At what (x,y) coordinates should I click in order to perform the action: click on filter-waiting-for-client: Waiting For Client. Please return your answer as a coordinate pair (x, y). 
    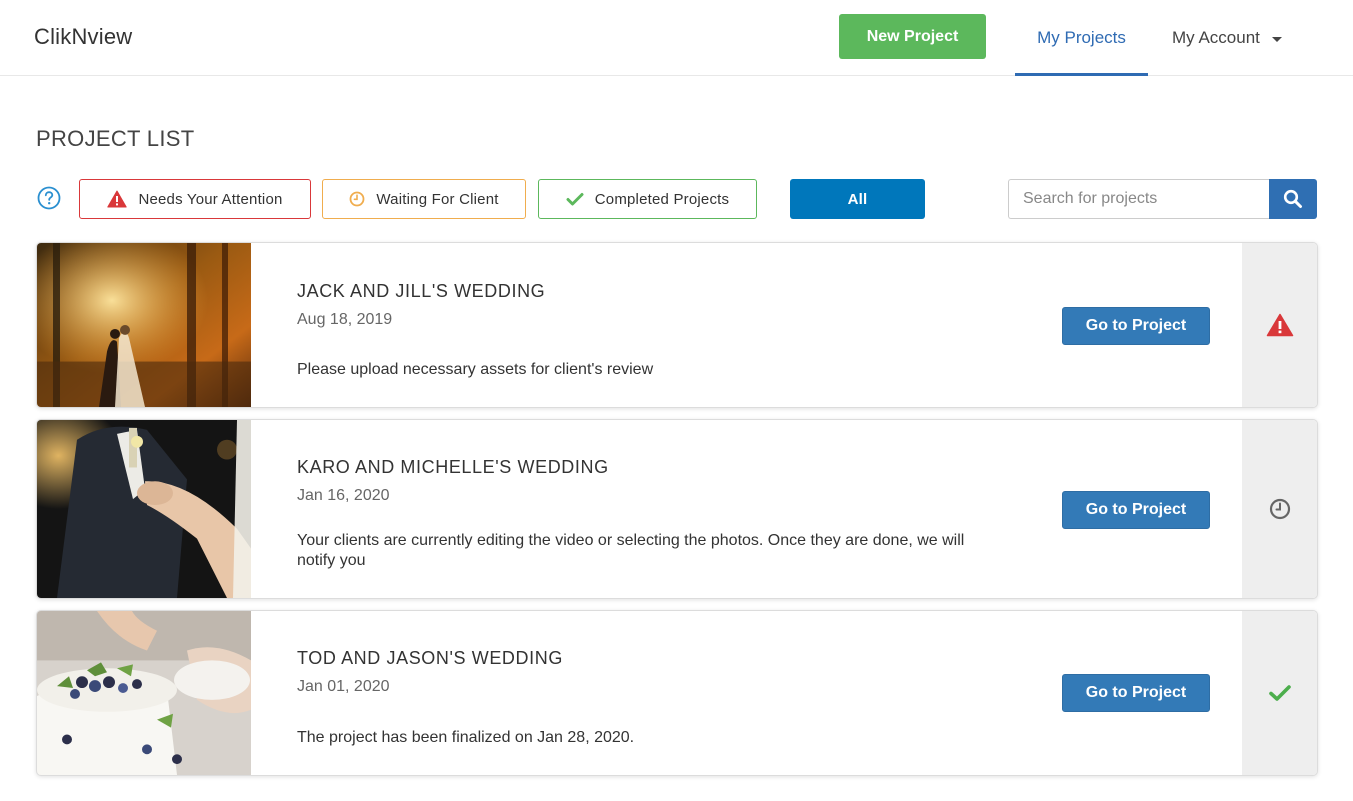
    Looking at the image, I should click on (424, 199).